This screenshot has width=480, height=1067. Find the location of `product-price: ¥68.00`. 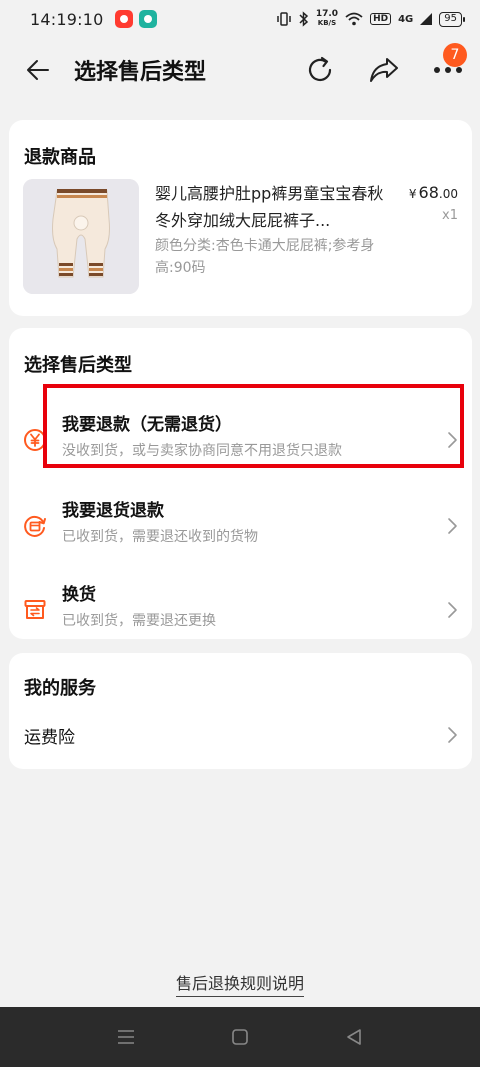

product-price: ¥68.00 is located at coordinates (433, 192).